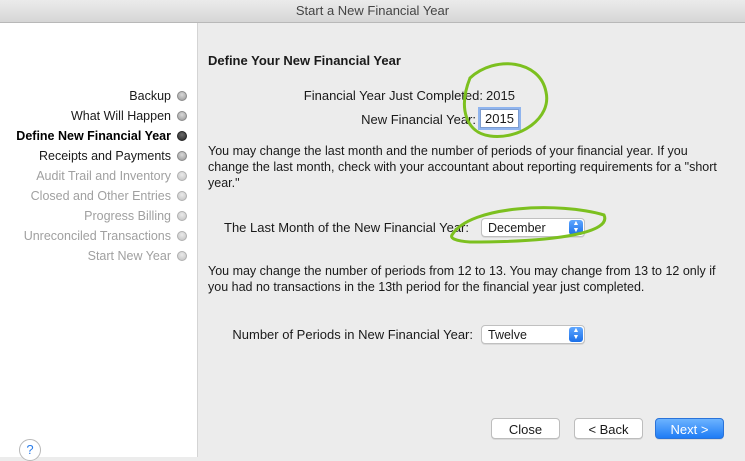  I want to click on step-label: Start New Year, so click(129, 256).